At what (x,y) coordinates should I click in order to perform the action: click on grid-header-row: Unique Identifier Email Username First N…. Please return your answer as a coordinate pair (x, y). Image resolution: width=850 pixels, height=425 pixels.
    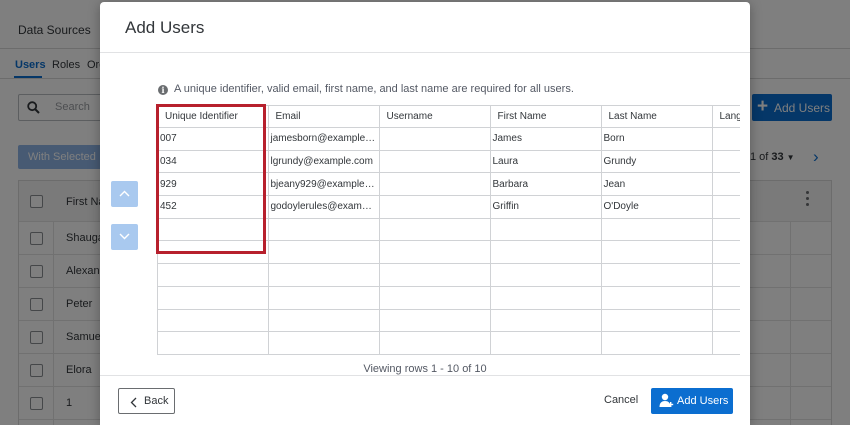
    Looking at the image, I should click on (449, 116).